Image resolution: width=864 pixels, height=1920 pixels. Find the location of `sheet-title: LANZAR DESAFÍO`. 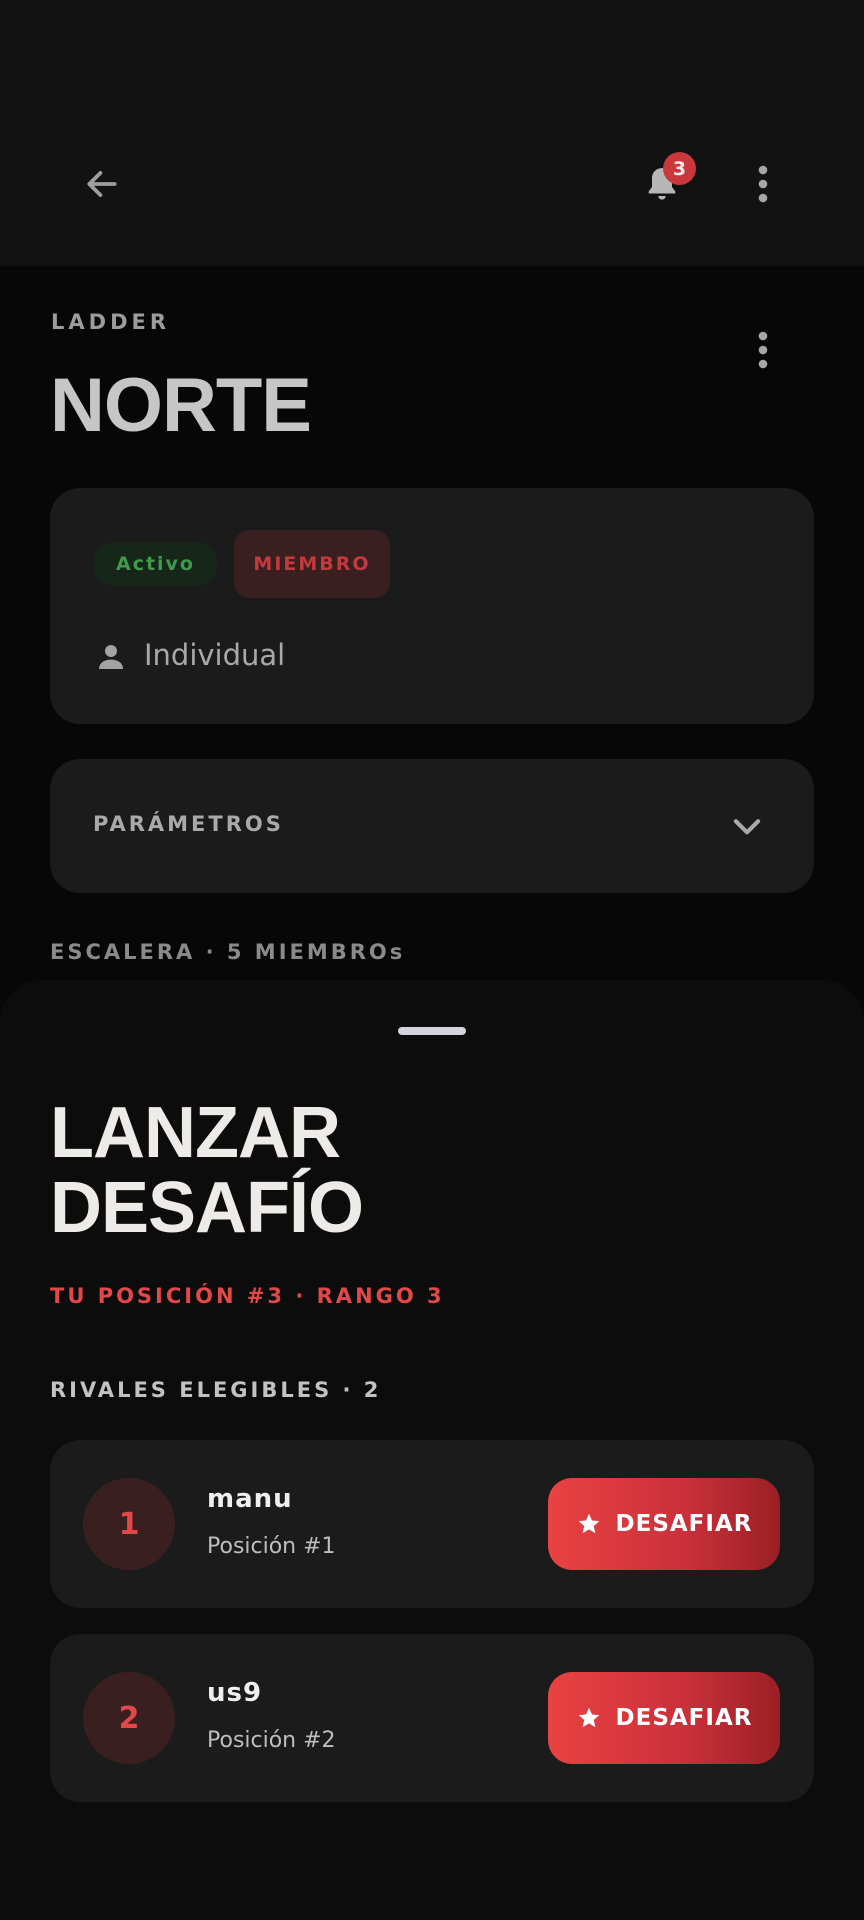

sheet-title: LANZAR DESAFÍO is located at coordinates (207, 1170).